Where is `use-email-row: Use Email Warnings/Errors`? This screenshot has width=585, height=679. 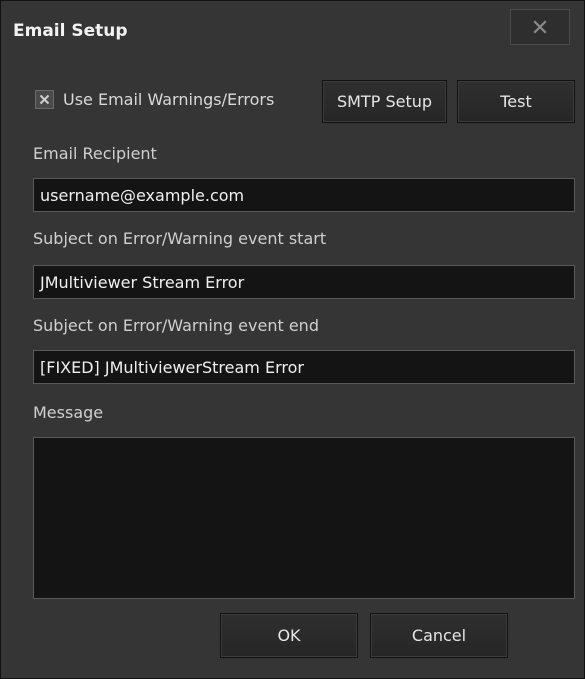 use-email-row: Use Email Warnings/Errors is located at coordinates (154, 99).